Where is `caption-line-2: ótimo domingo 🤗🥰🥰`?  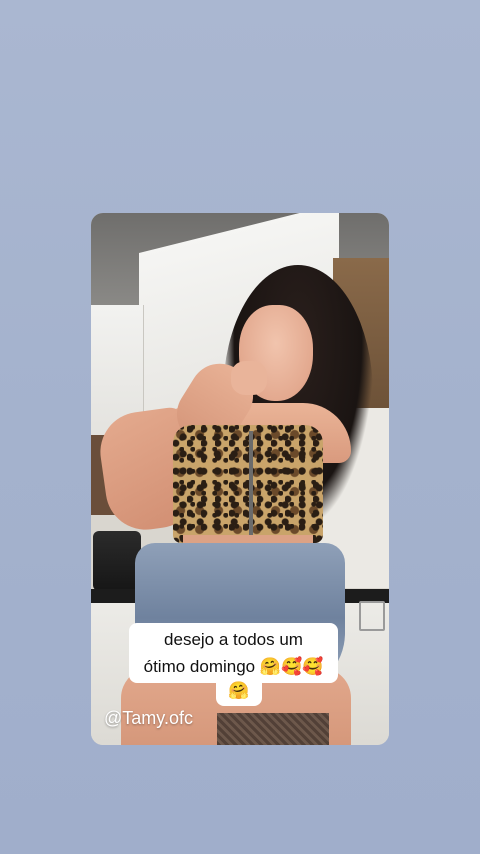
caption-line-2: ótimo domingo 🤗🥰🥰 is located at coordinates (233, 666).